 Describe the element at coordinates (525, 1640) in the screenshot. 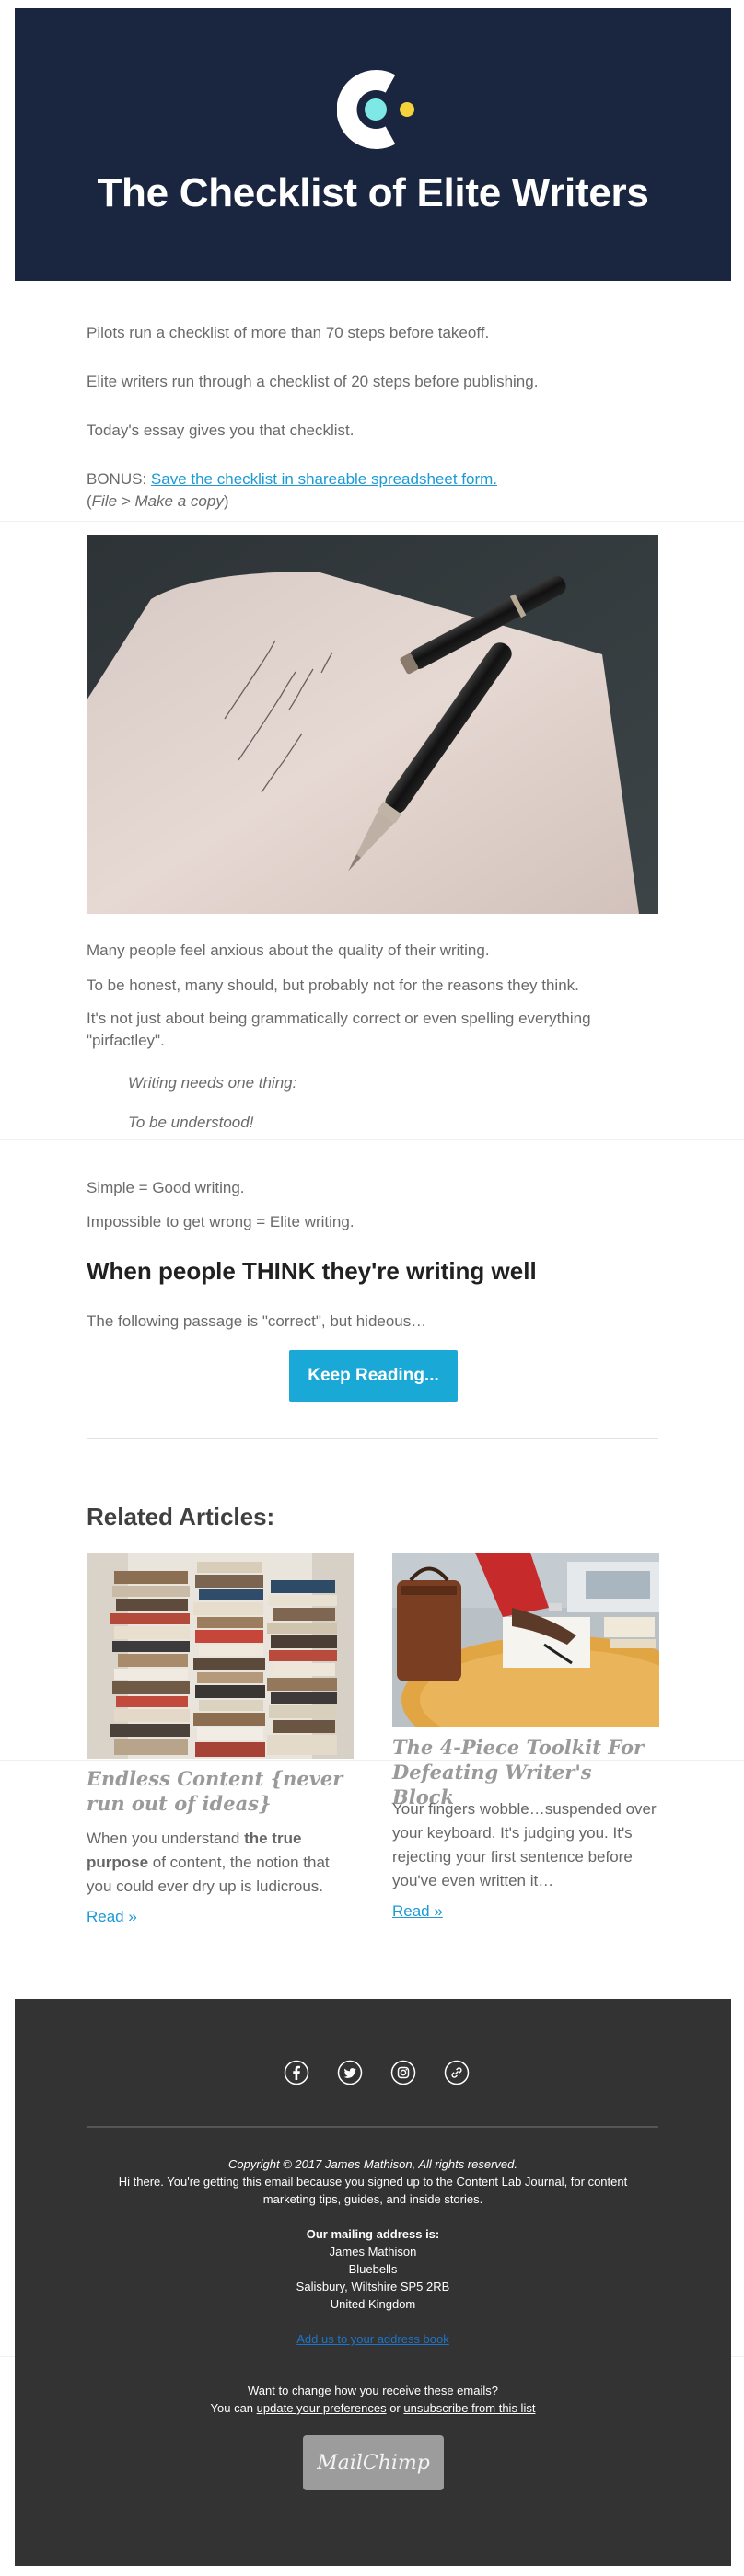

I see `article-thumbnail-desk` at that location.